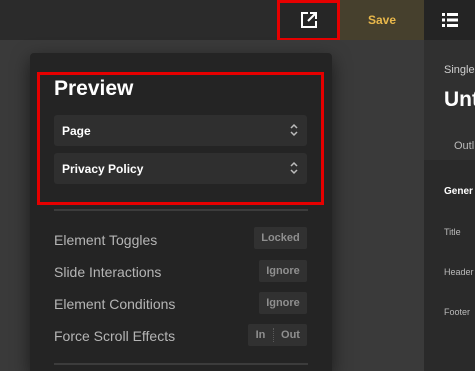 This screenshot has height=371, width=475. Describe the element at coordinates (180, 130) in the screenshot. I see `preview-type-select: Page` at that location.